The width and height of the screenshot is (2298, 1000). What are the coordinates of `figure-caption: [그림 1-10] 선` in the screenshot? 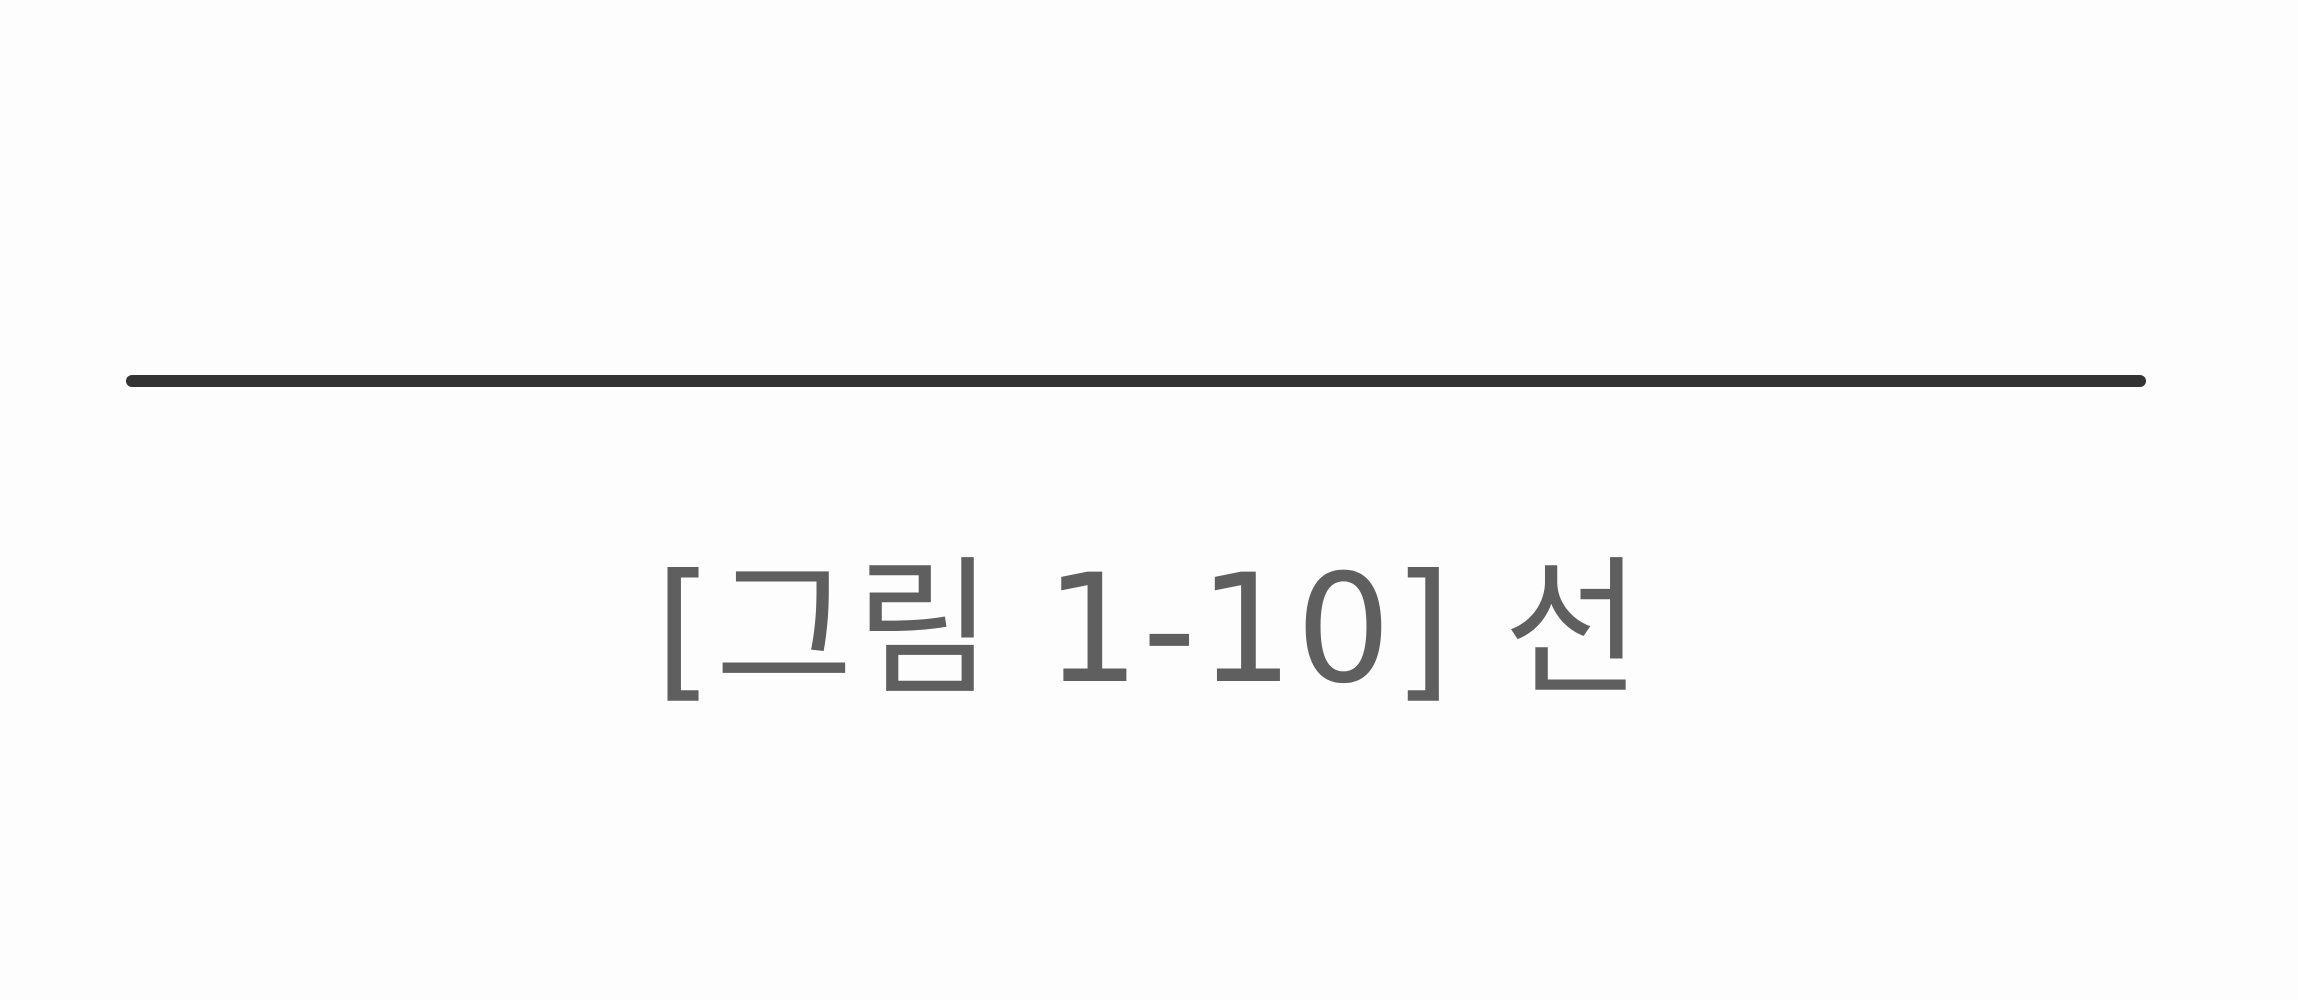 It's located at (1149, 630).